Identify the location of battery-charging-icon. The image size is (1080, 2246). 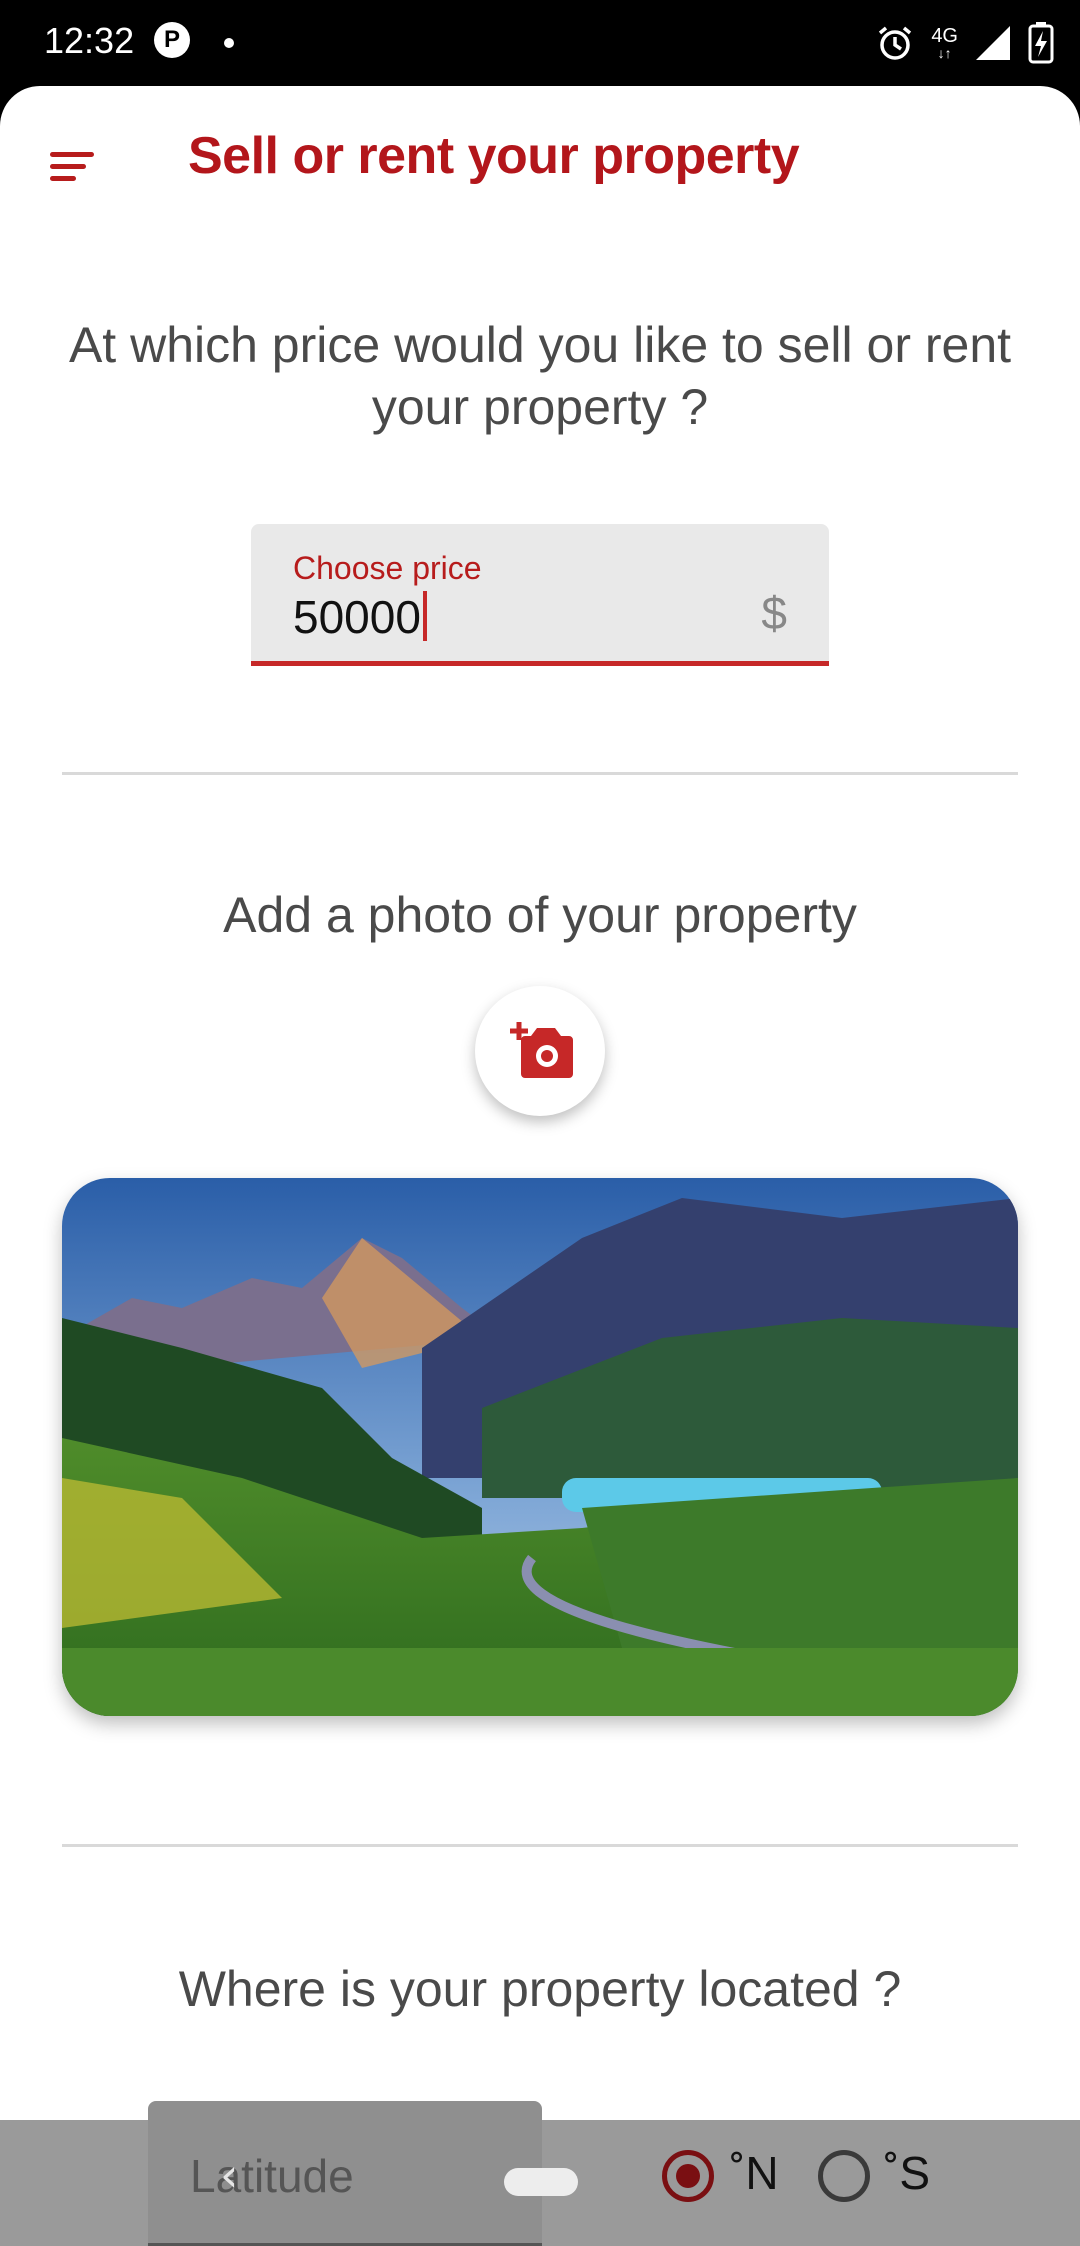
(1041, 43).